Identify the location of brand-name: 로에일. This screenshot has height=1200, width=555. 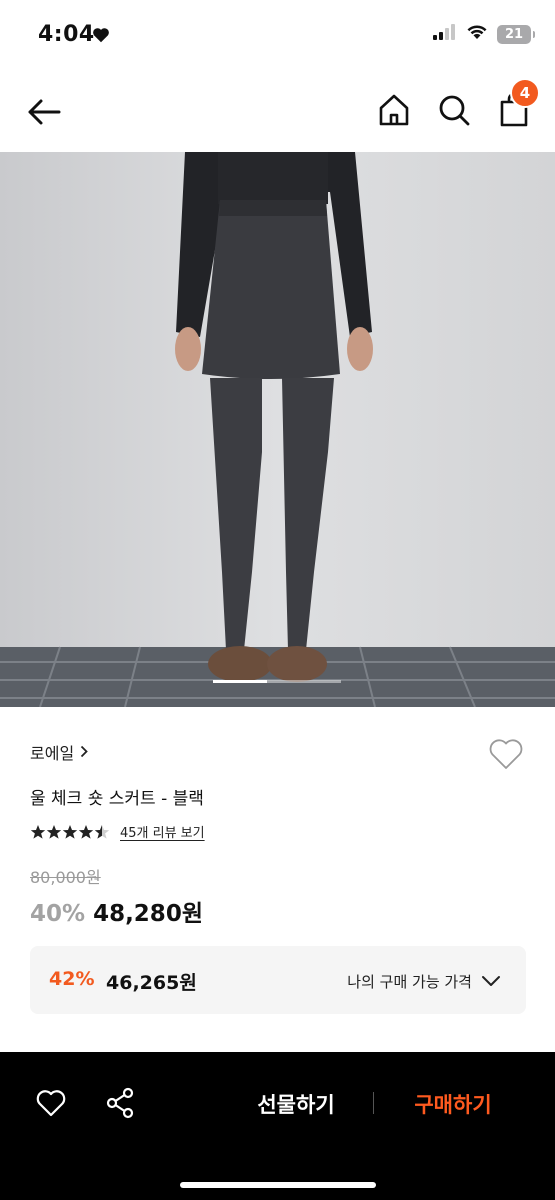
(52, 753).